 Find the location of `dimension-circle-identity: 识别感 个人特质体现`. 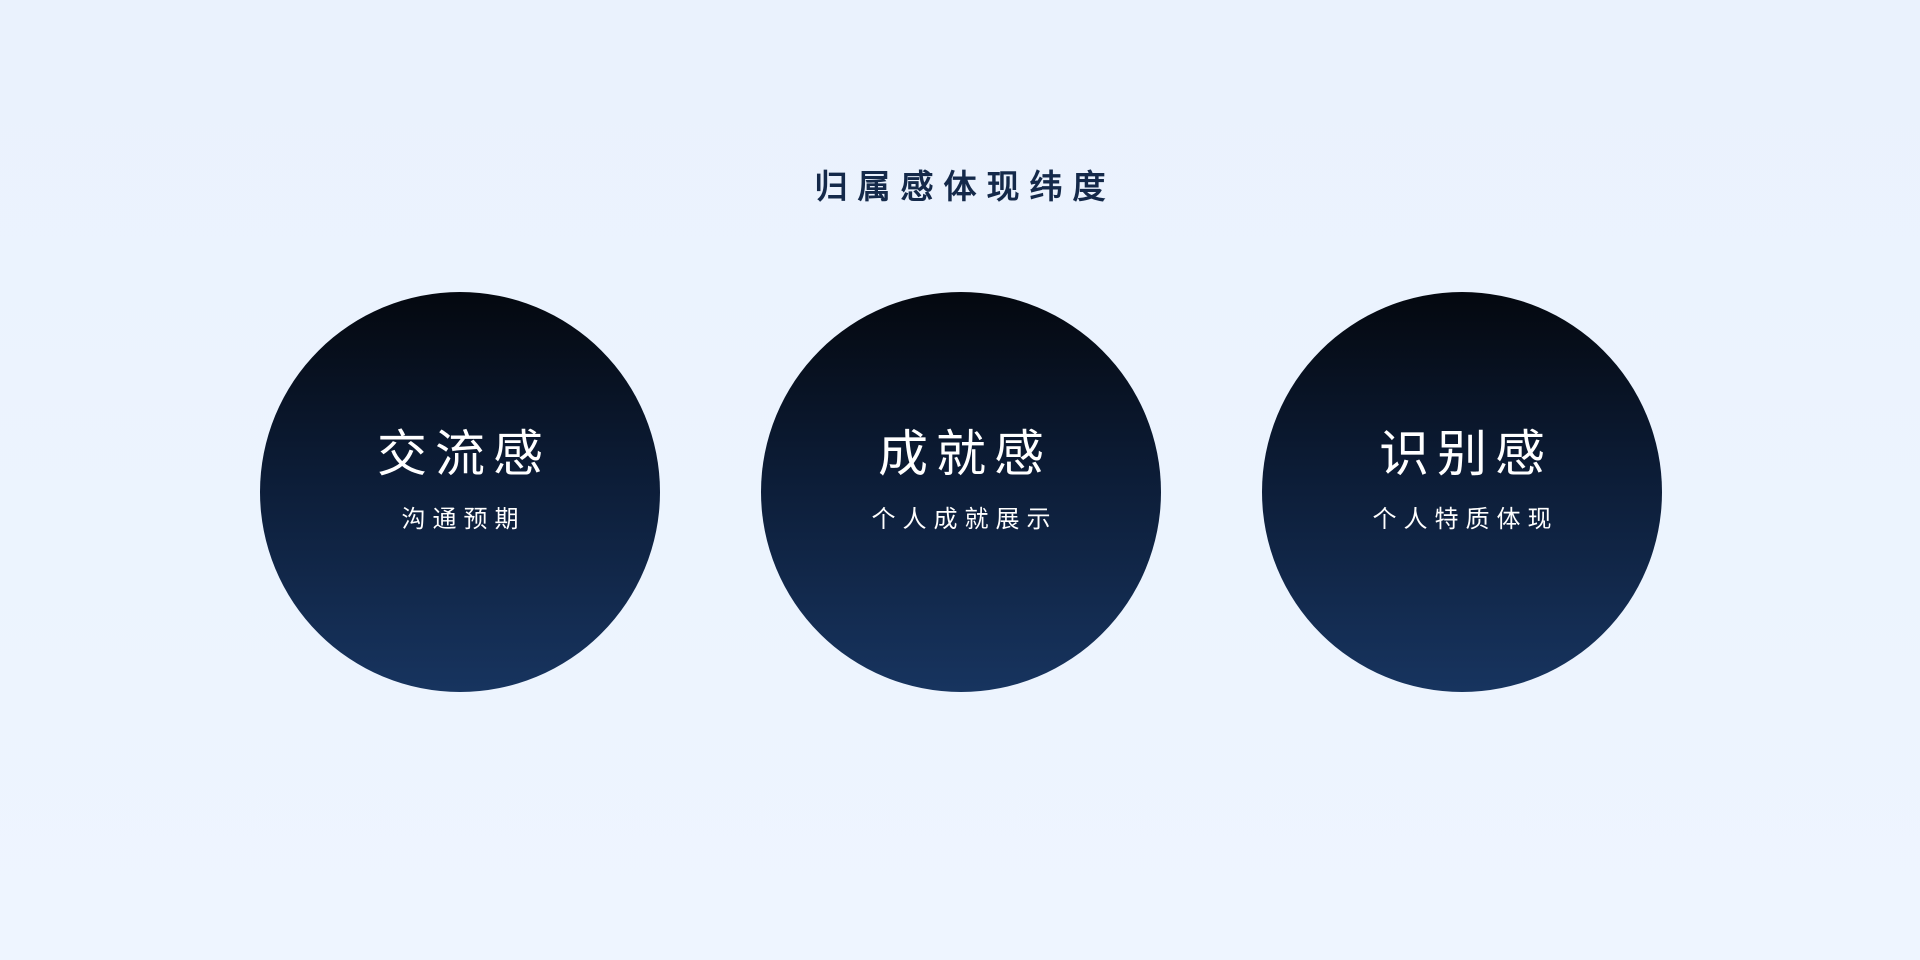

dimension-circle-identity: 识别感 个人特质体现 is located at coordinates (1462, 492).